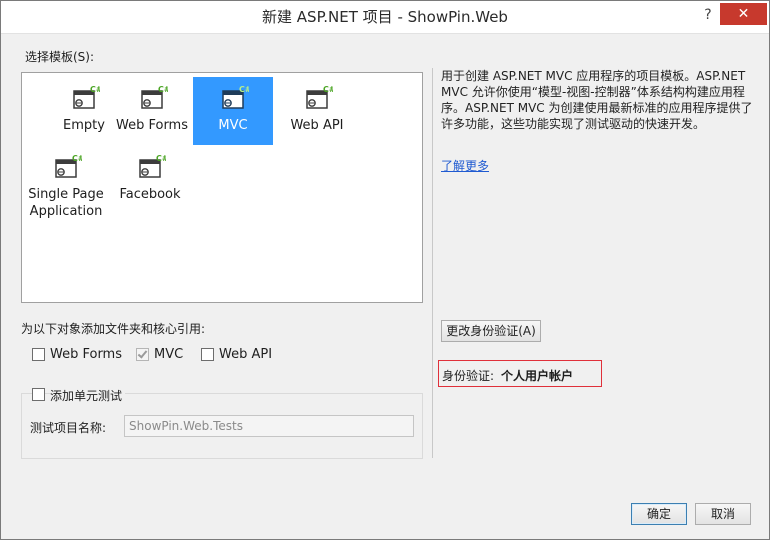  I want to click on window-title: 新建 ASP.NET 项目 - ShowPin.Web, so click(385, 17).